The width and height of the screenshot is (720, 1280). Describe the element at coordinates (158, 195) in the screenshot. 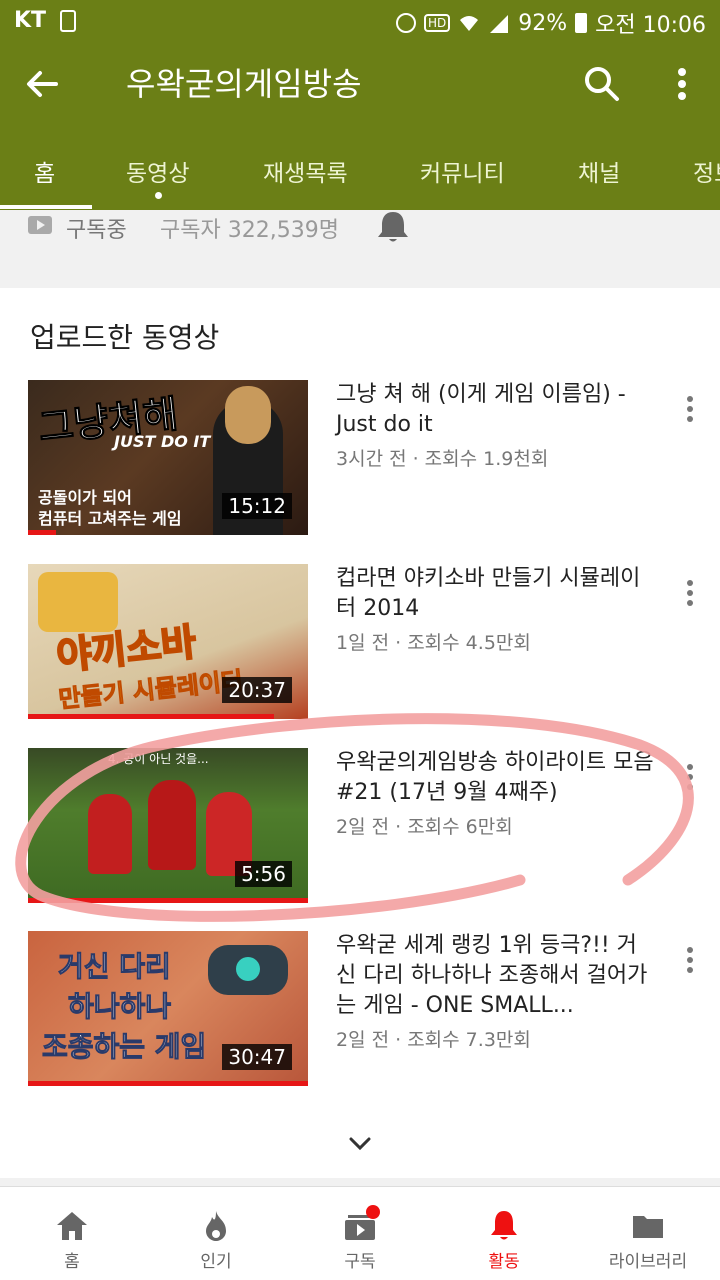

I see `tab-new-dot` at that location.